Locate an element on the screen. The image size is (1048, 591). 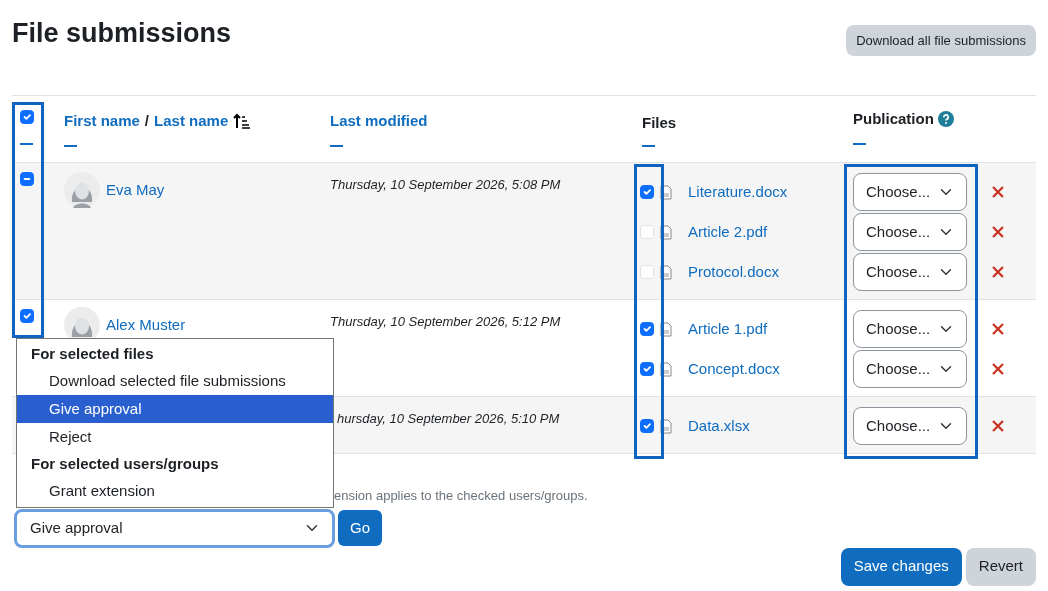
file-link: Article 2.pdf is located at coordinates (728, 232).